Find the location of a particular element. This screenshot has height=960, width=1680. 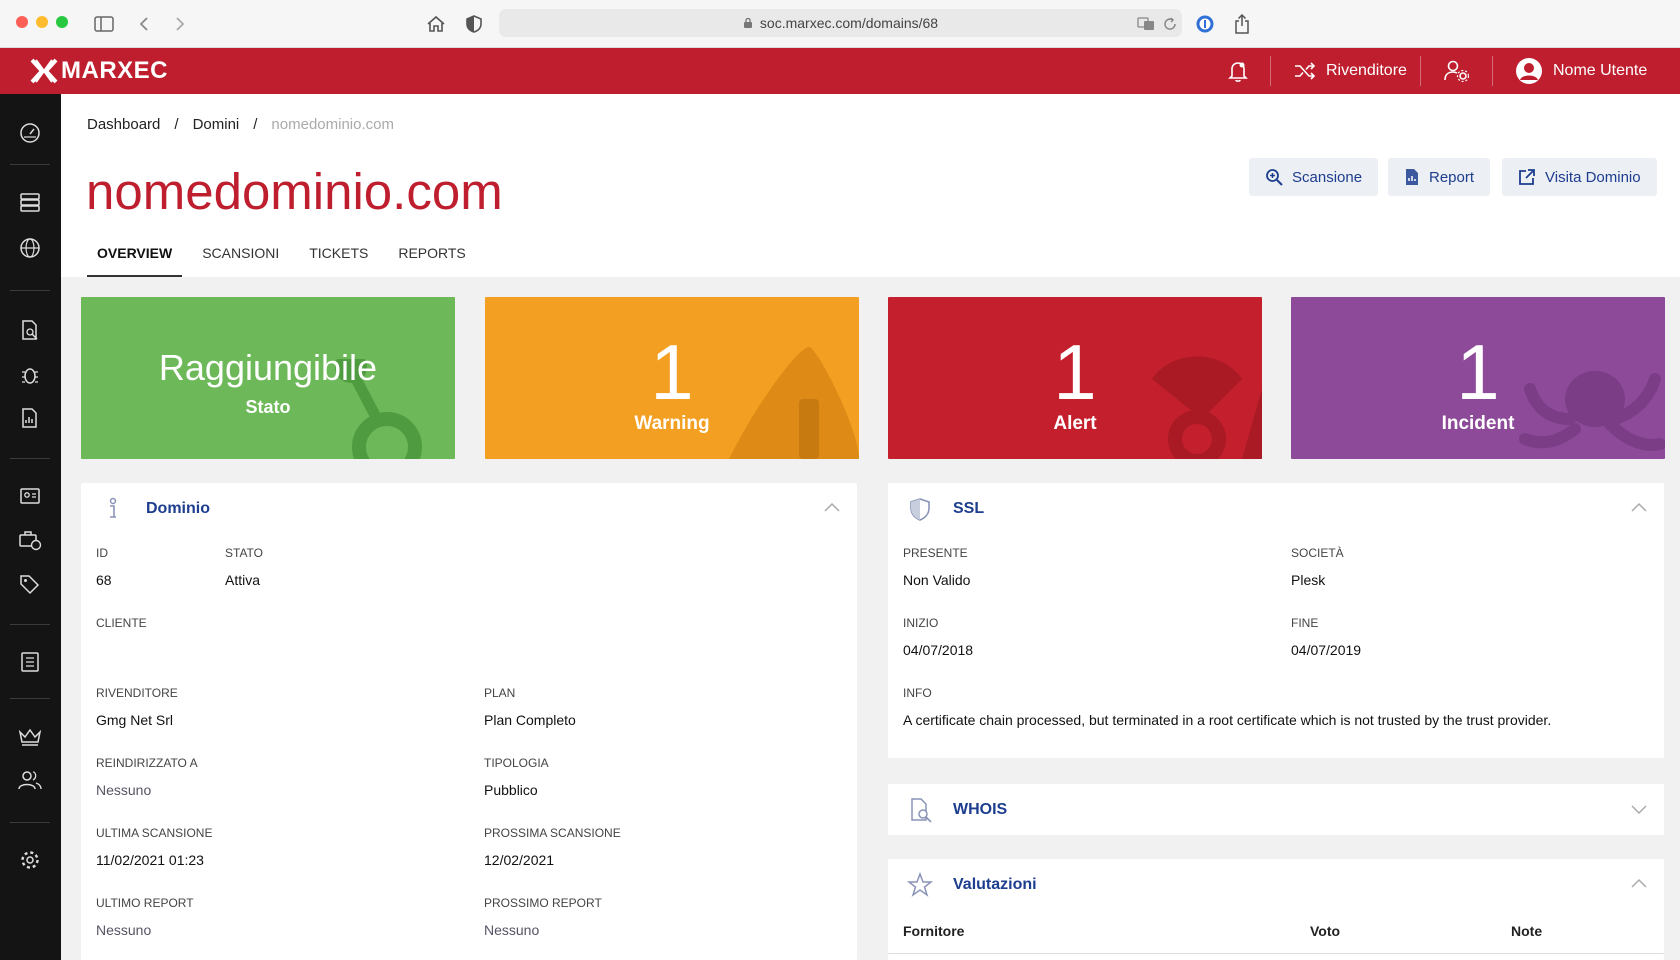

tab-reports: REPORTS is located at coordinates (431, 260).